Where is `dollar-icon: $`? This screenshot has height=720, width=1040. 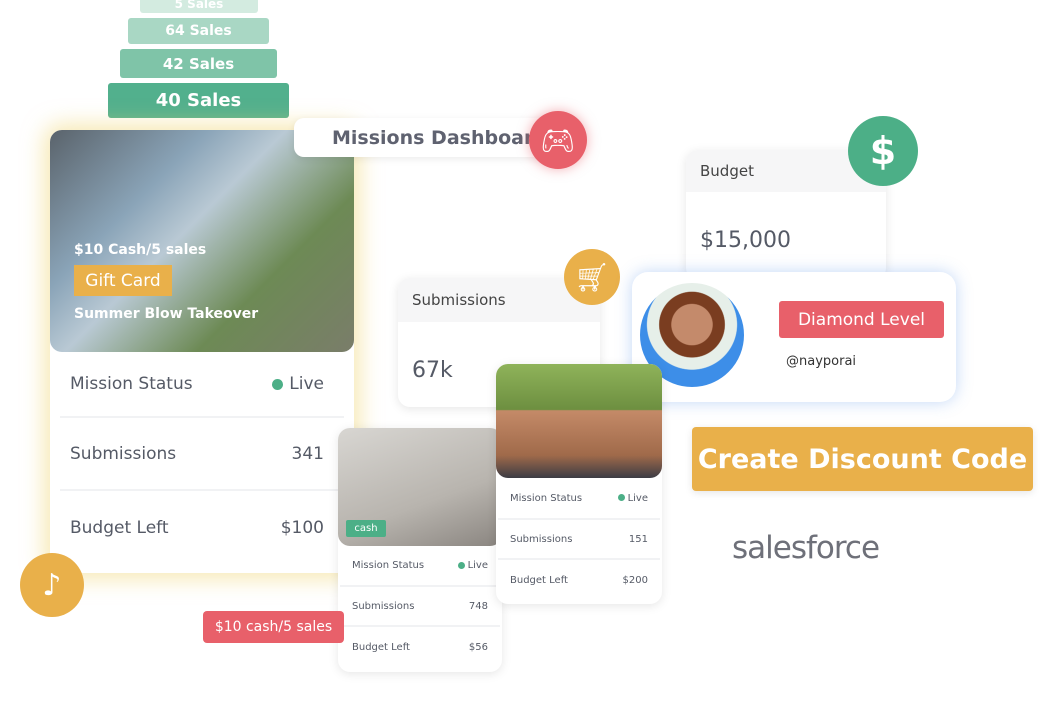
dollar-icon: $ is located at coordinates (883, 151).